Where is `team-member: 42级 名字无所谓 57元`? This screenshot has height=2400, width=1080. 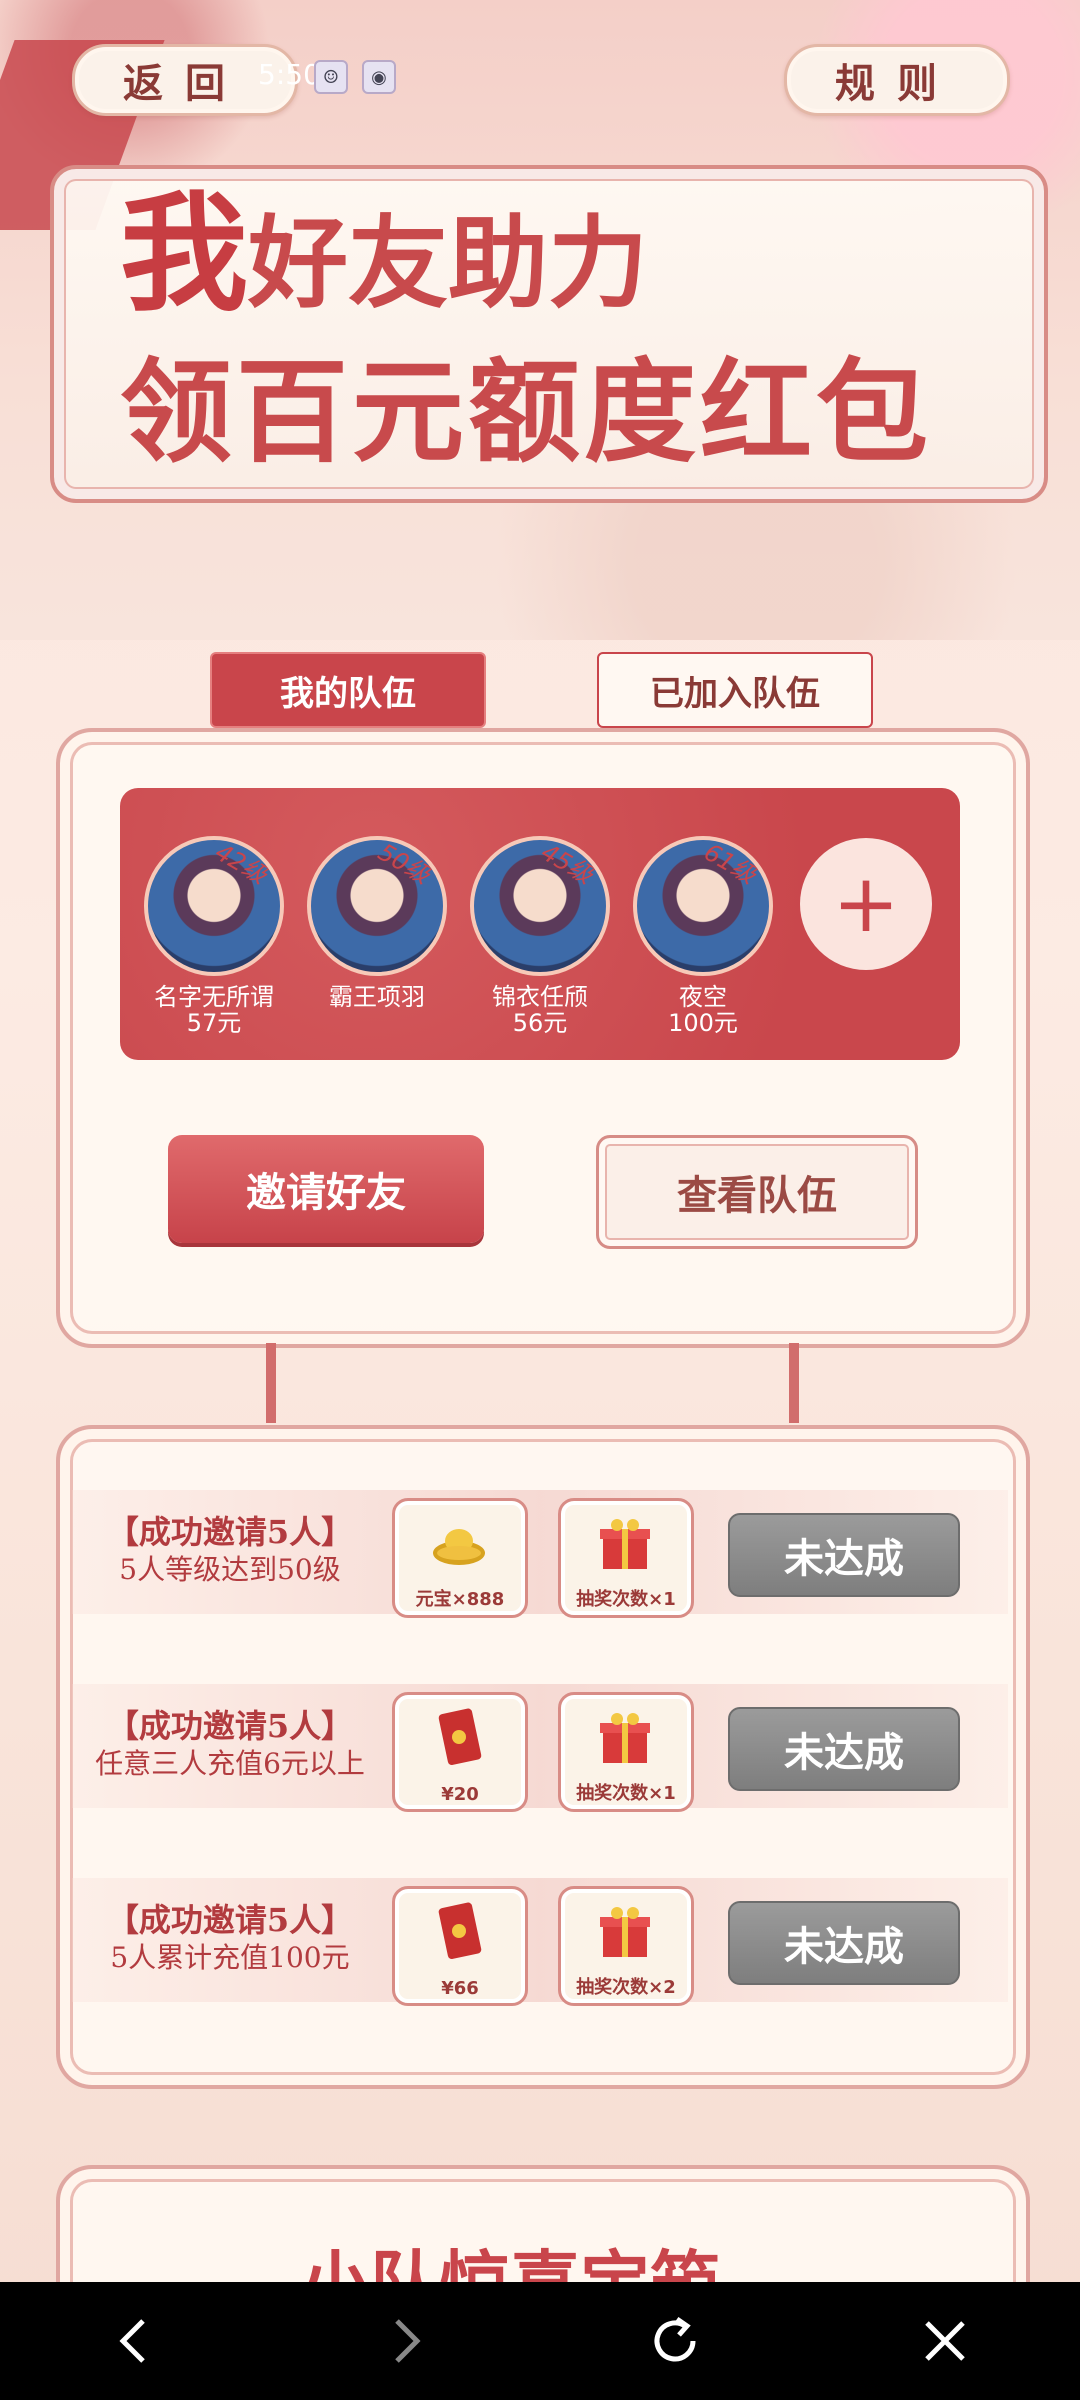 team-member: 42级 名字无所谓 57元 is located at coordinates (214, 936).